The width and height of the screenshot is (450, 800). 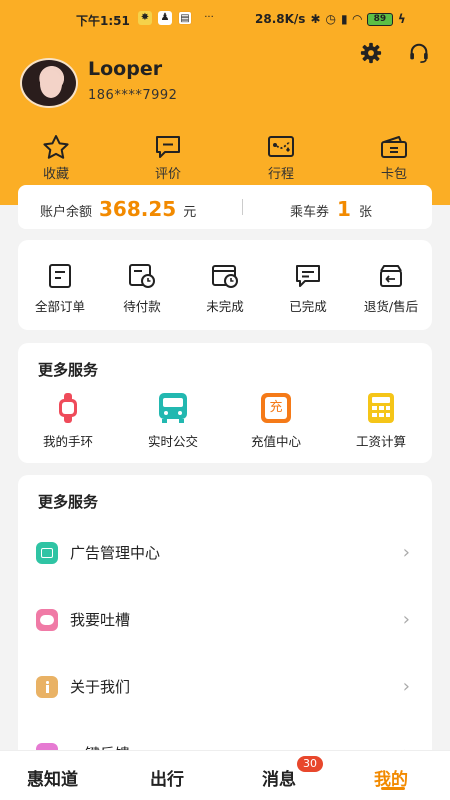 What do you see at coordinates (371, 53) in the screenshot?
I see `gear-icon` at bounding box center [371, 53].